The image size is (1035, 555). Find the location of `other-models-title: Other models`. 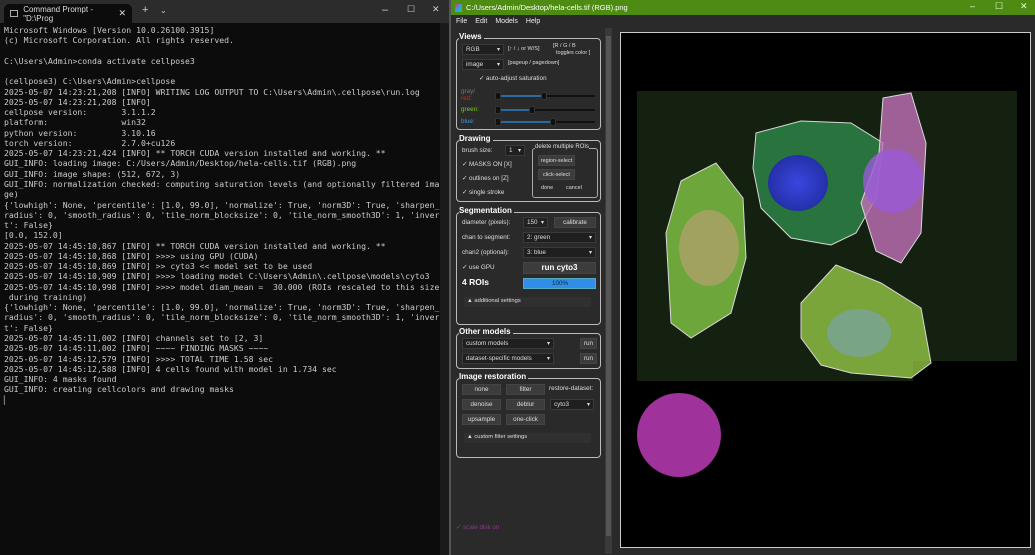

other-models-title: Other models is located at coordinates (486, 331).